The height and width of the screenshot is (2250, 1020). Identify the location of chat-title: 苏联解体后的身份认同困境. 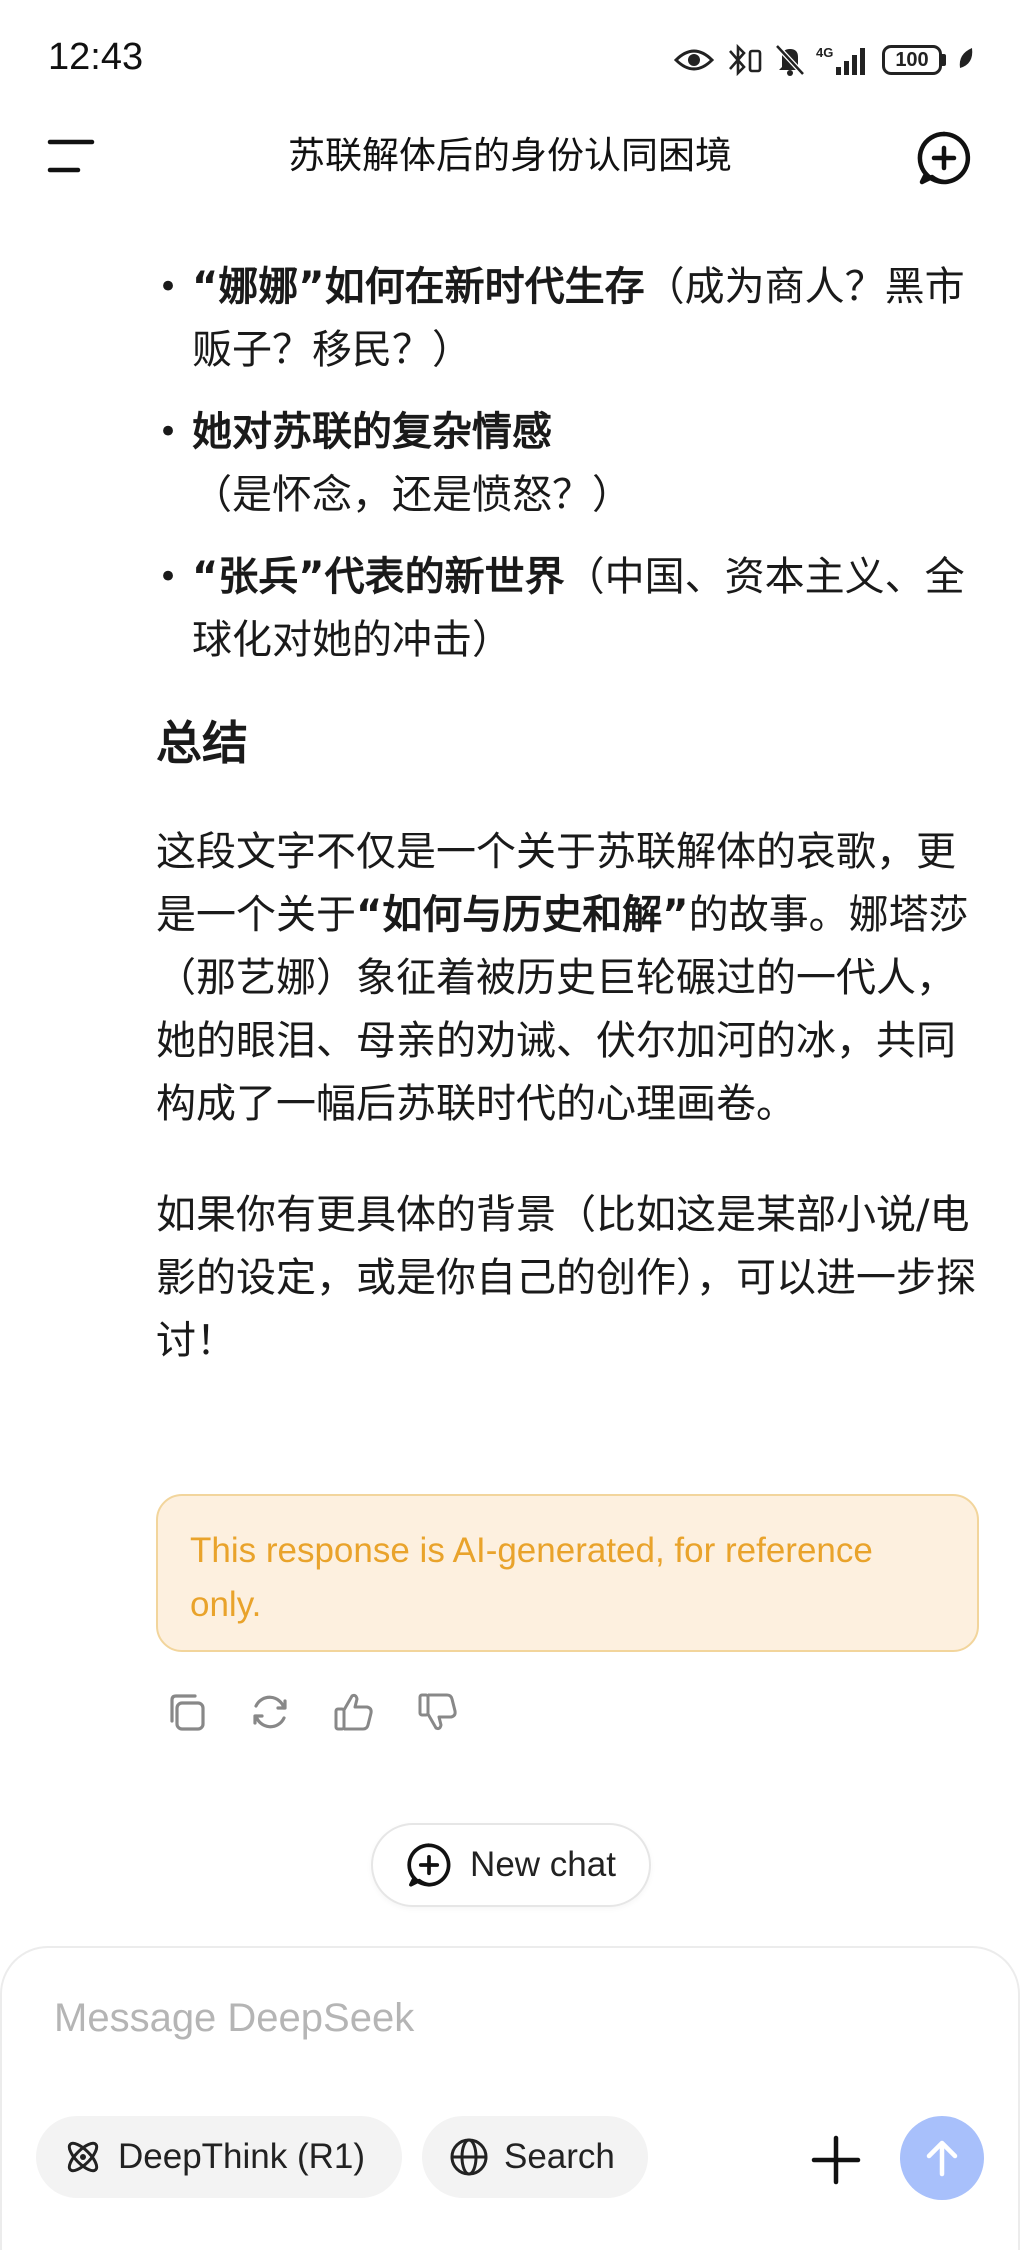
(510, 155).